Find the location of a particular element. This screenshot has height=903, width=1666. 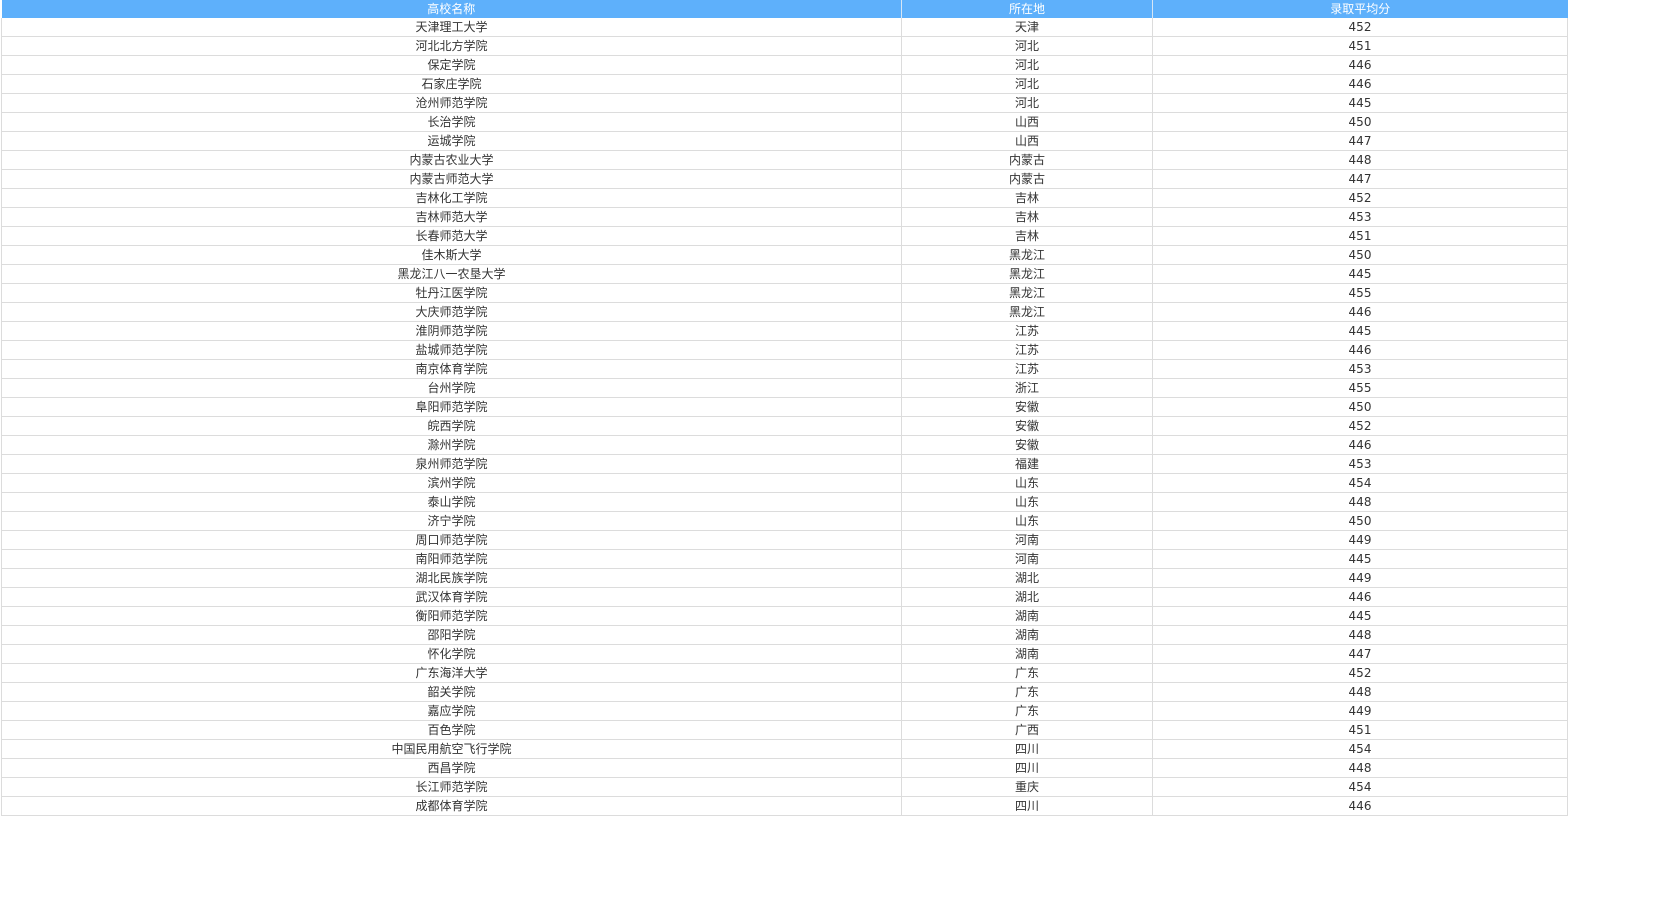

table-row: 南阳师范学院 河南 445 is located at coordinates (784, 559).